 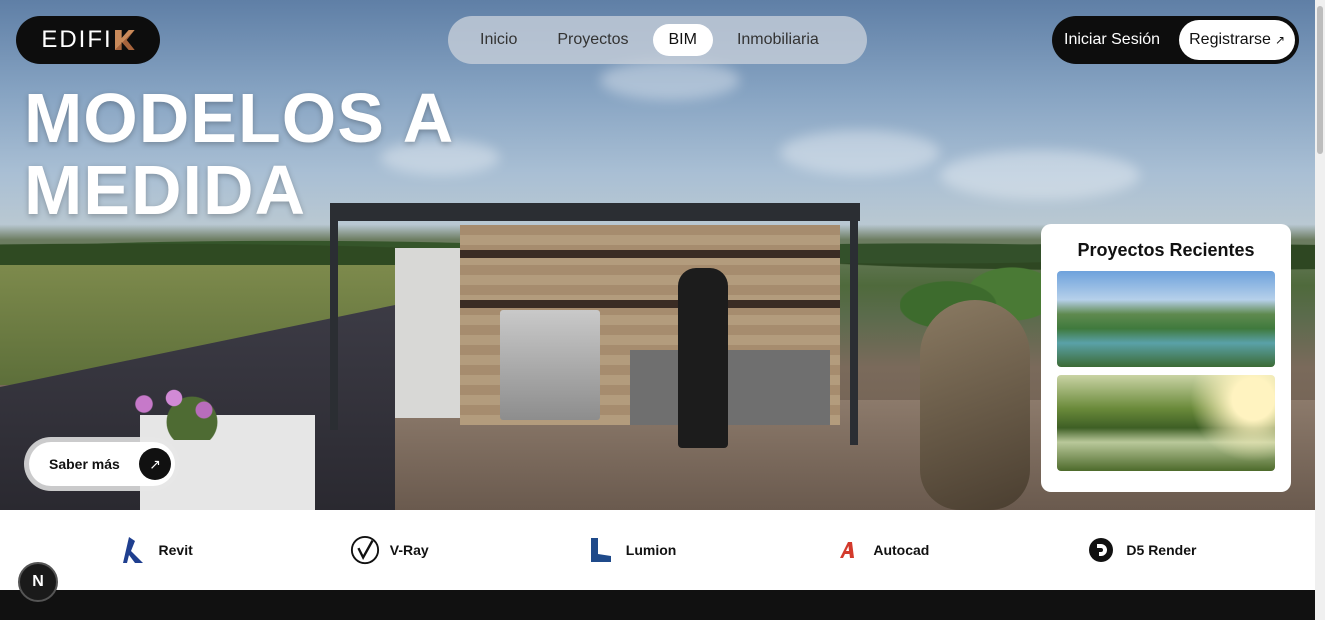 I want to click on saber-mas-button: Saber más ↗, so click(x=102, y=464).